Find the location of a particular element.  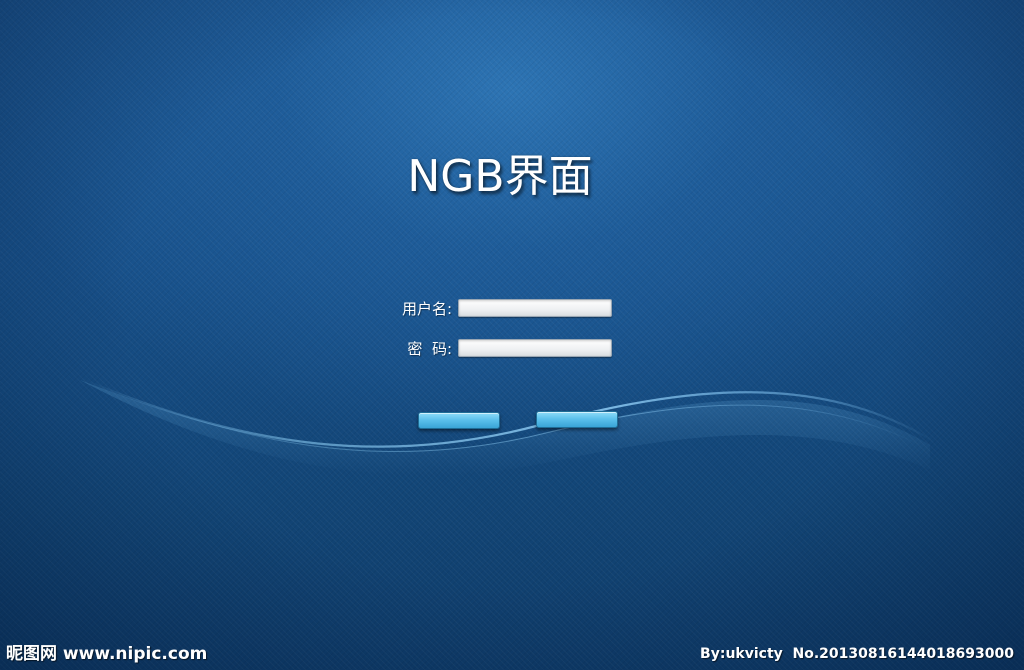

watermark-site: 昵图网 www.nipic.com is located at coordinates (107, 654).